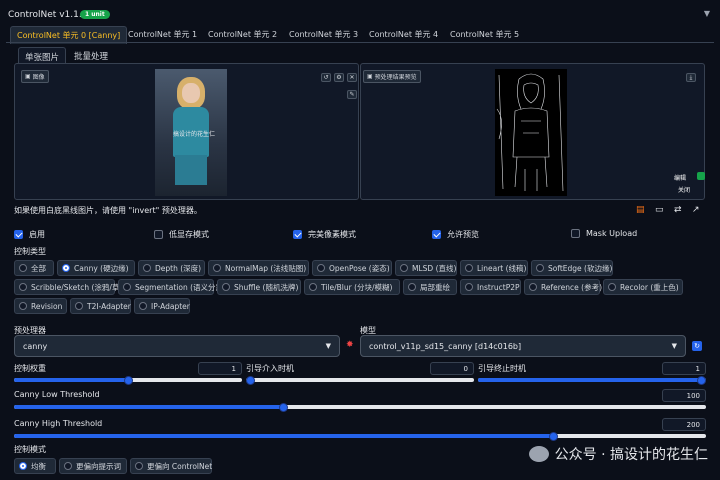 The width and height of the screenshot is (720, 480). I want to click on weight-input: 1, so click(220, 368).